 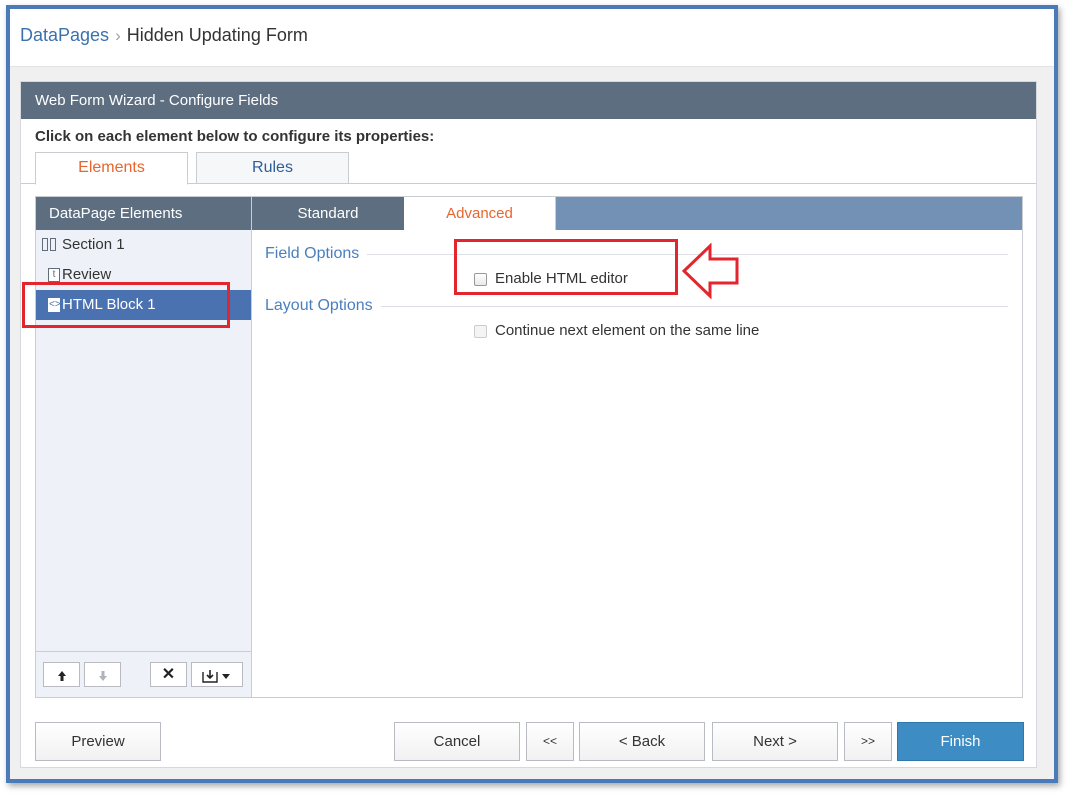 I want to click on text-field-icon: t, so click(x=54, y=275).